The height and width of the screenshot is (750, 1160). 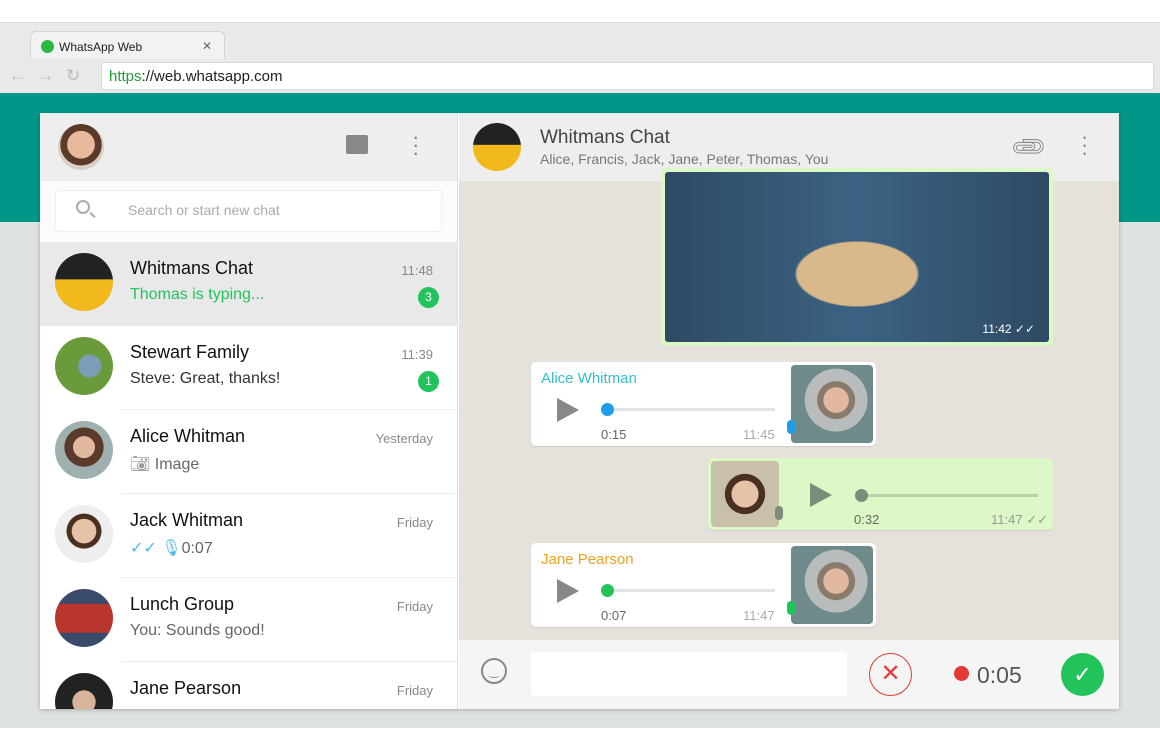 What do you see at coordinates (182, 604) in the screenshot?
I see `chat-name: Lunch Group` at bounding box center [182, 604].